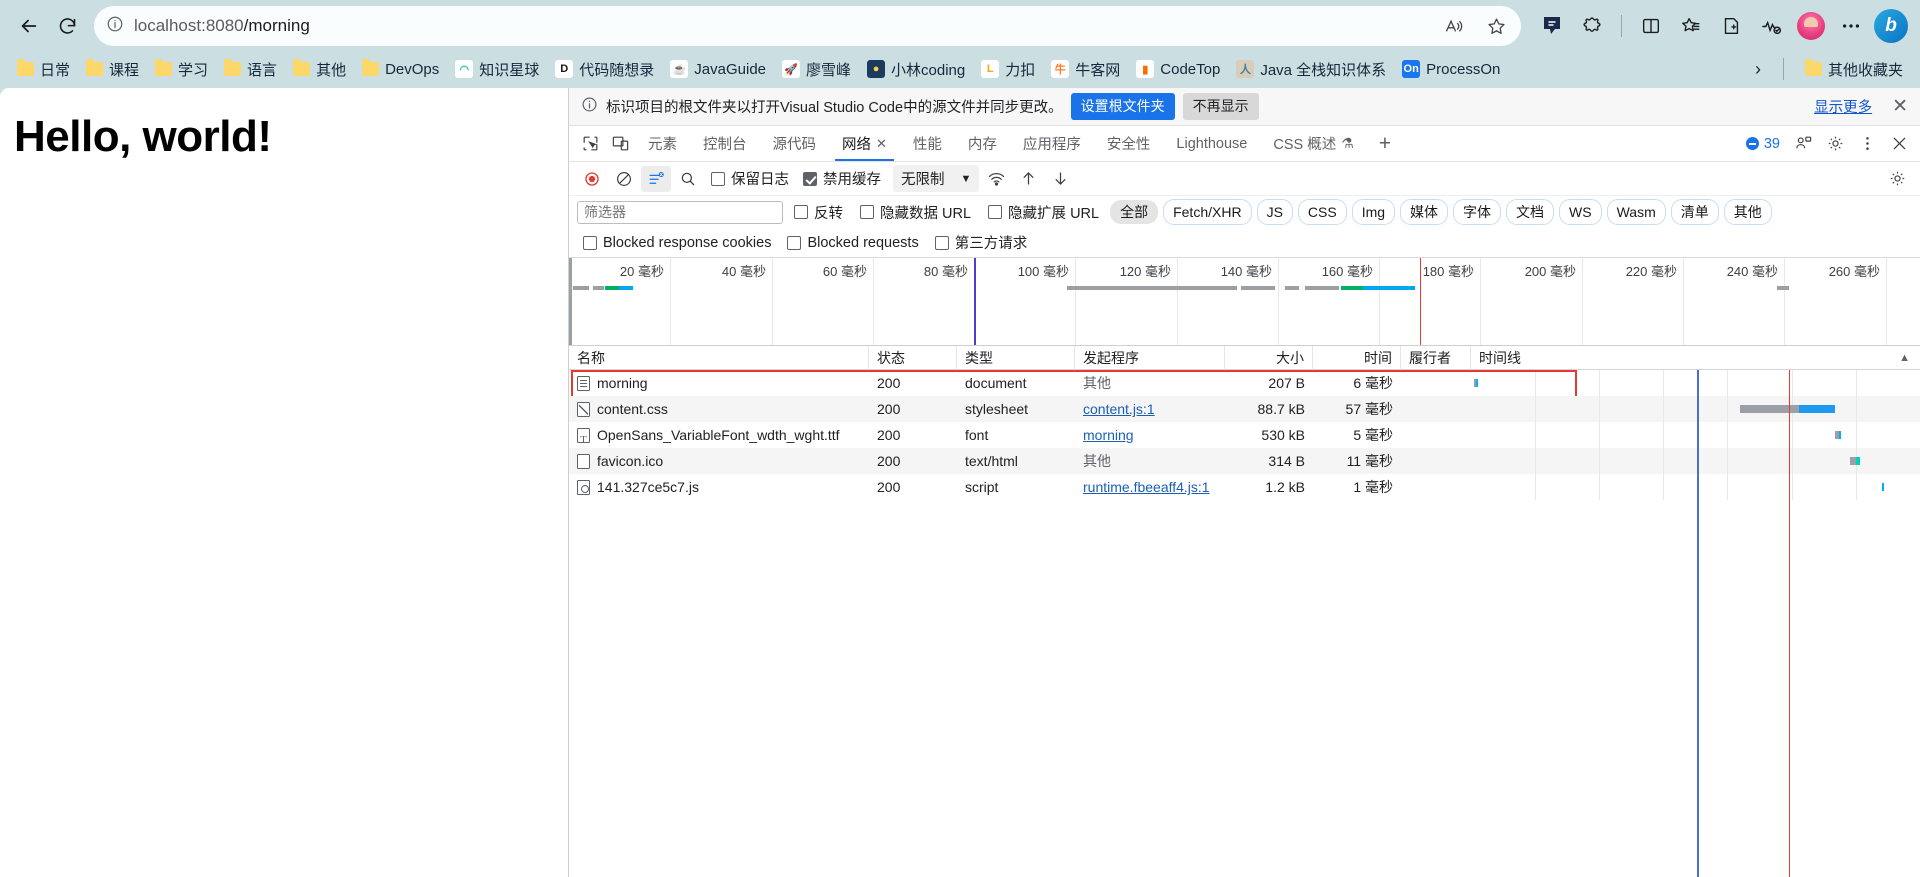 This screenshot has width=1920, height=877. I want to click on blocked-requests-checkbox: Blocked requests, so click(852, 243).